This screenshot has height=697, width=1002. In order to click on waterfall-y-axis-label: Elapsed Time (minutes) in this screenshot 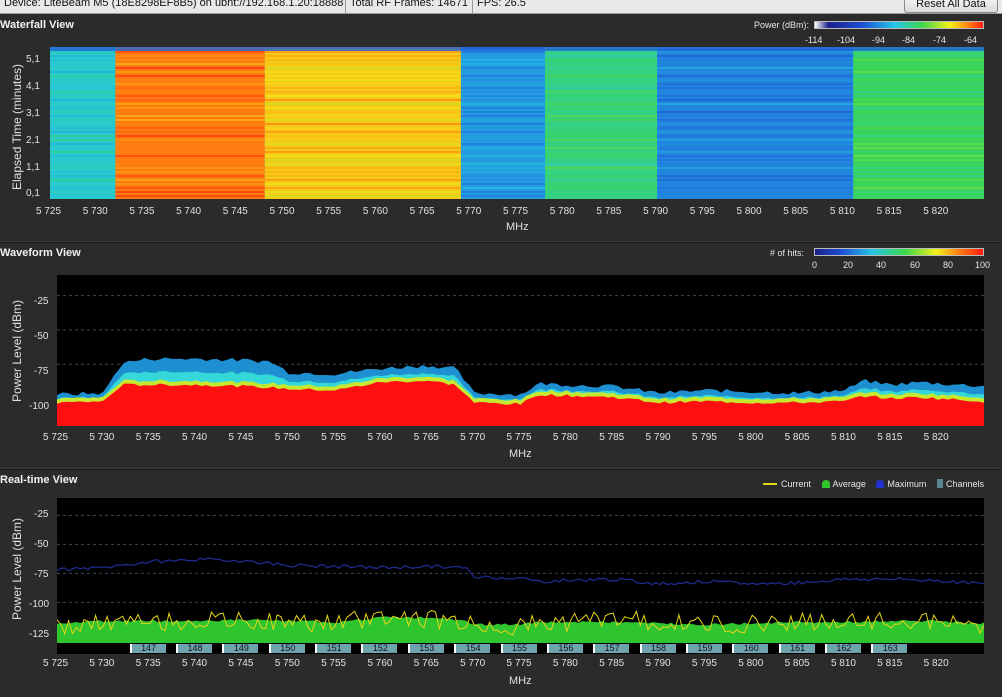, I will do `click(17, 126)`.